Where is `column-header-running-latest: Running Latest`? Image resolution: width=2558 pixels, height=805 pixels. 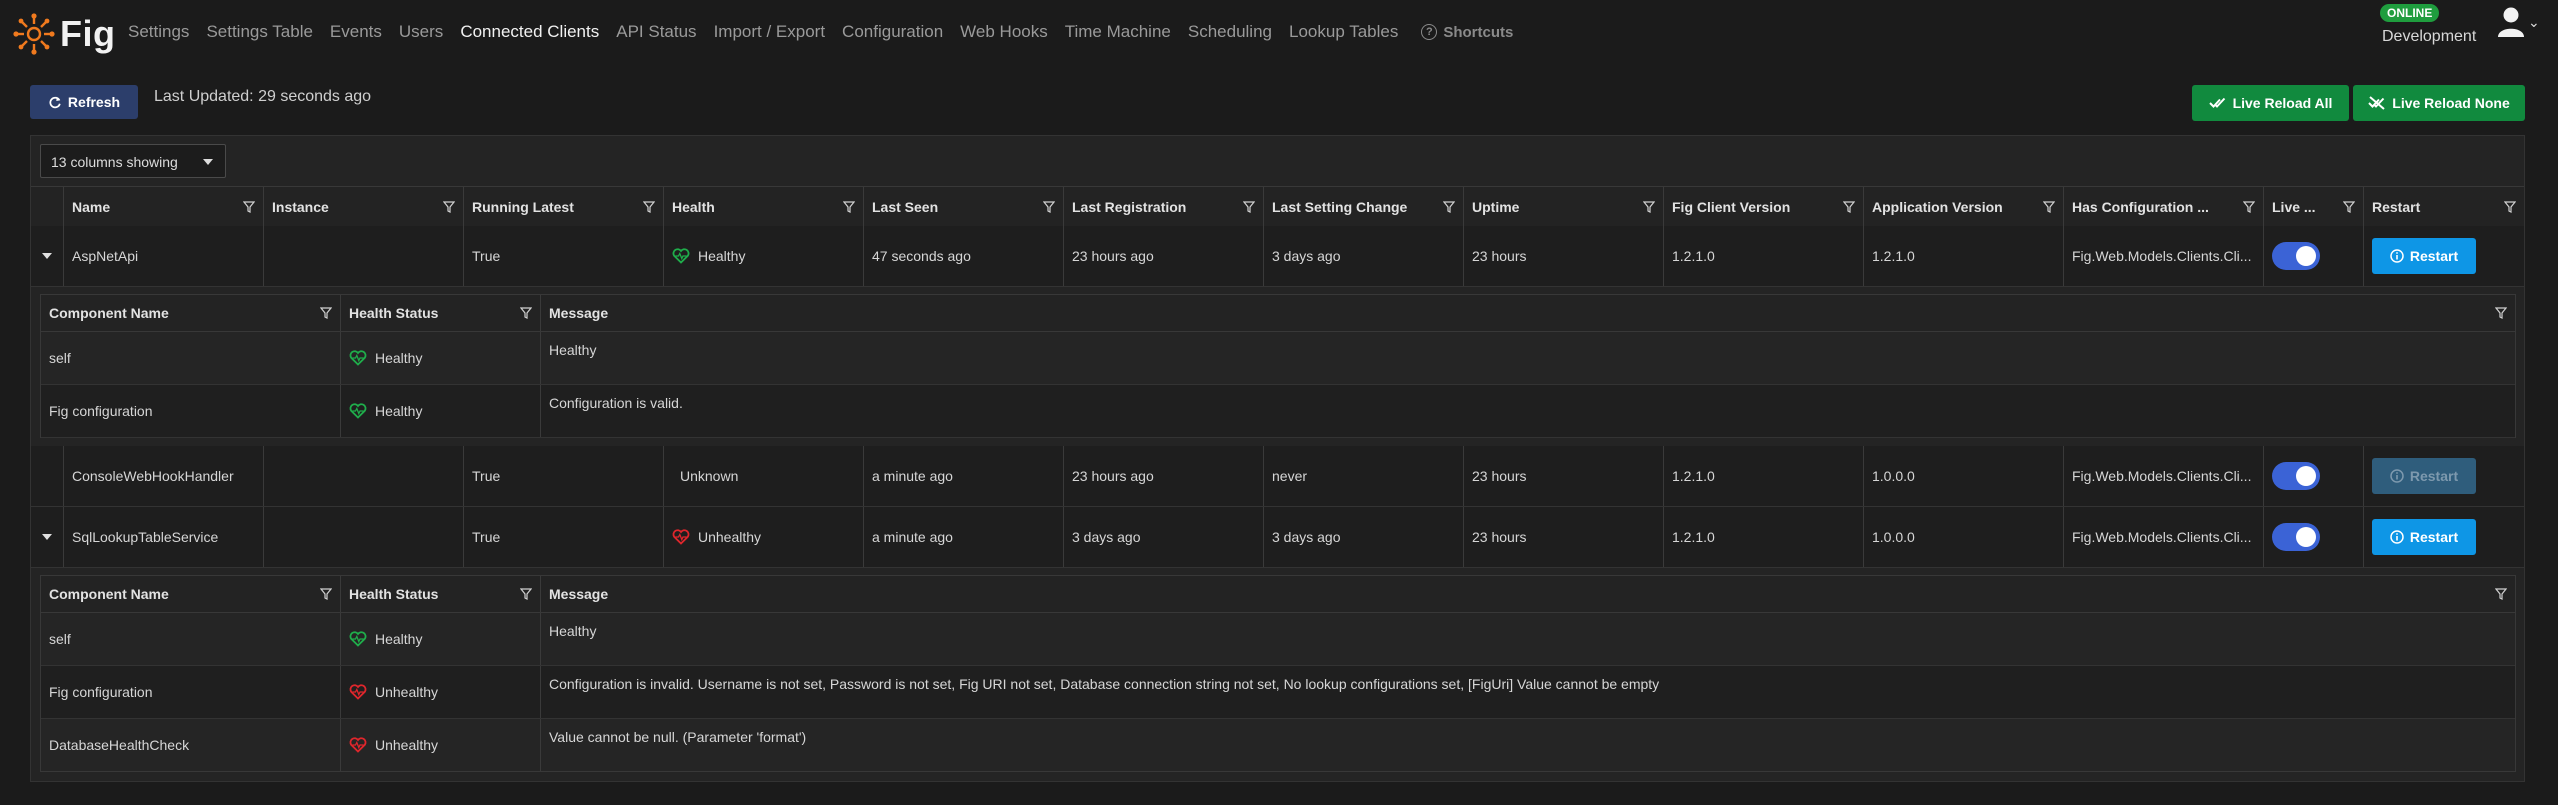
column-header-running-latest: Running Latest is located at coordinates (564, 207).